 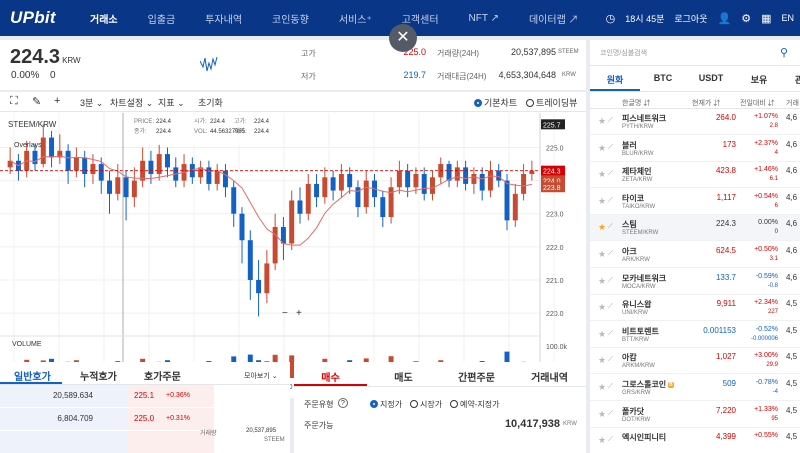 What do you see at coordinates (725, 18) in the screenshot?
I see `user-icon: 👤` at bounding box center [725, 18].